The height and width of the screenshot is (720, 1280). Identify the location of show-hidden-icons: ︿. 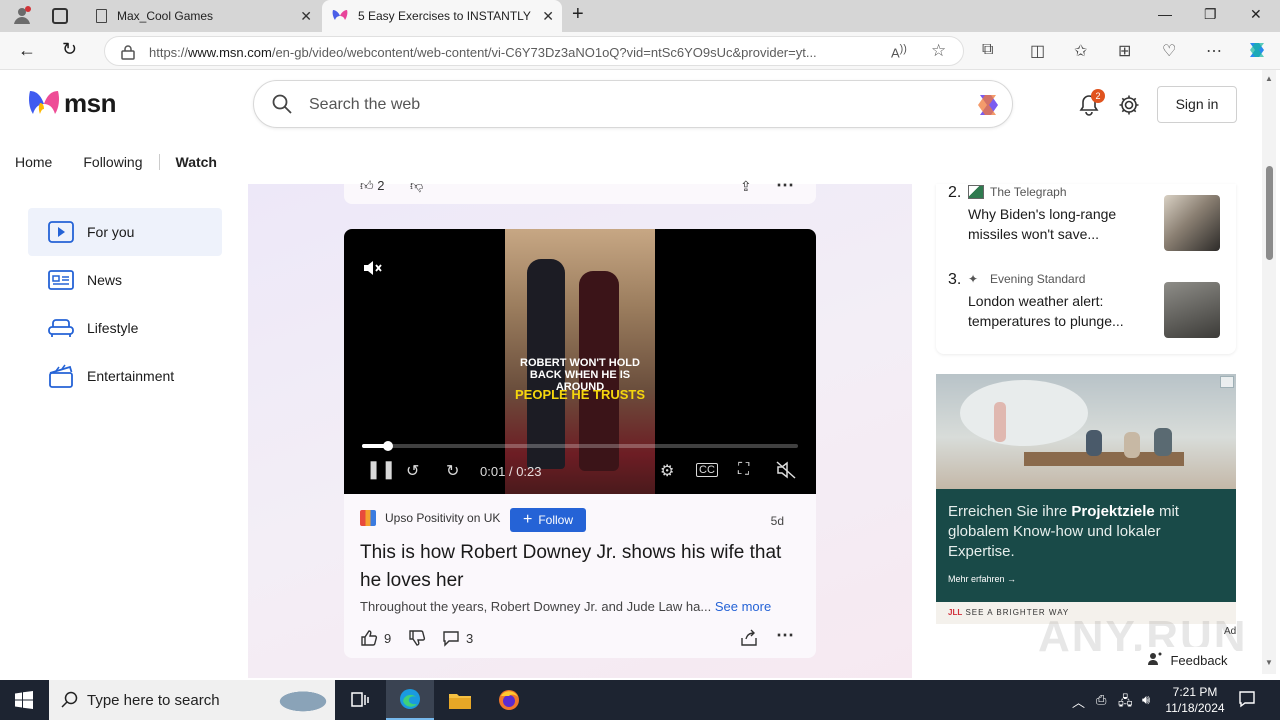
(1078, 701).